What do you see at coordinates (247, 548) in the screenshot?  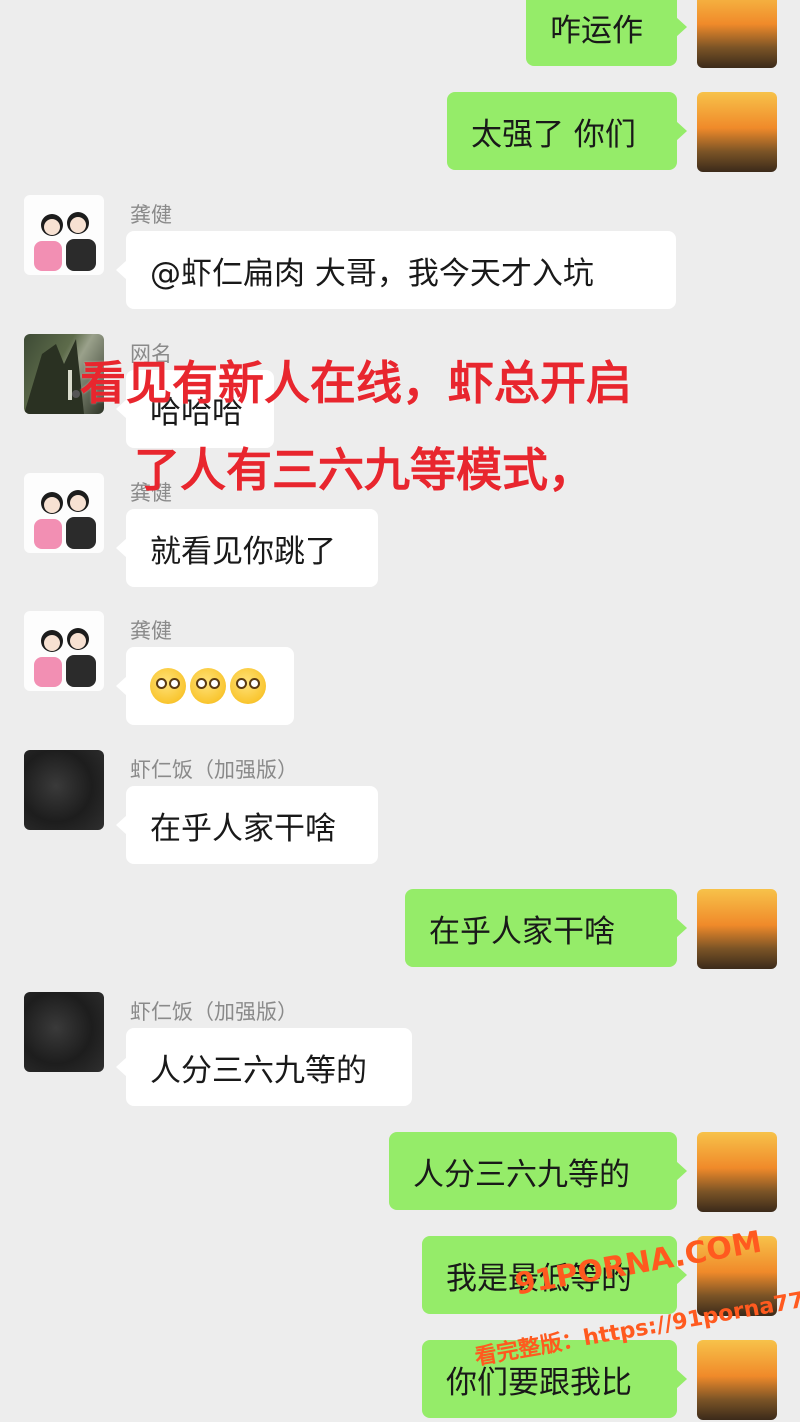 I see `message-bubble: 就看见你跳了` at bounding box center [247, 548].